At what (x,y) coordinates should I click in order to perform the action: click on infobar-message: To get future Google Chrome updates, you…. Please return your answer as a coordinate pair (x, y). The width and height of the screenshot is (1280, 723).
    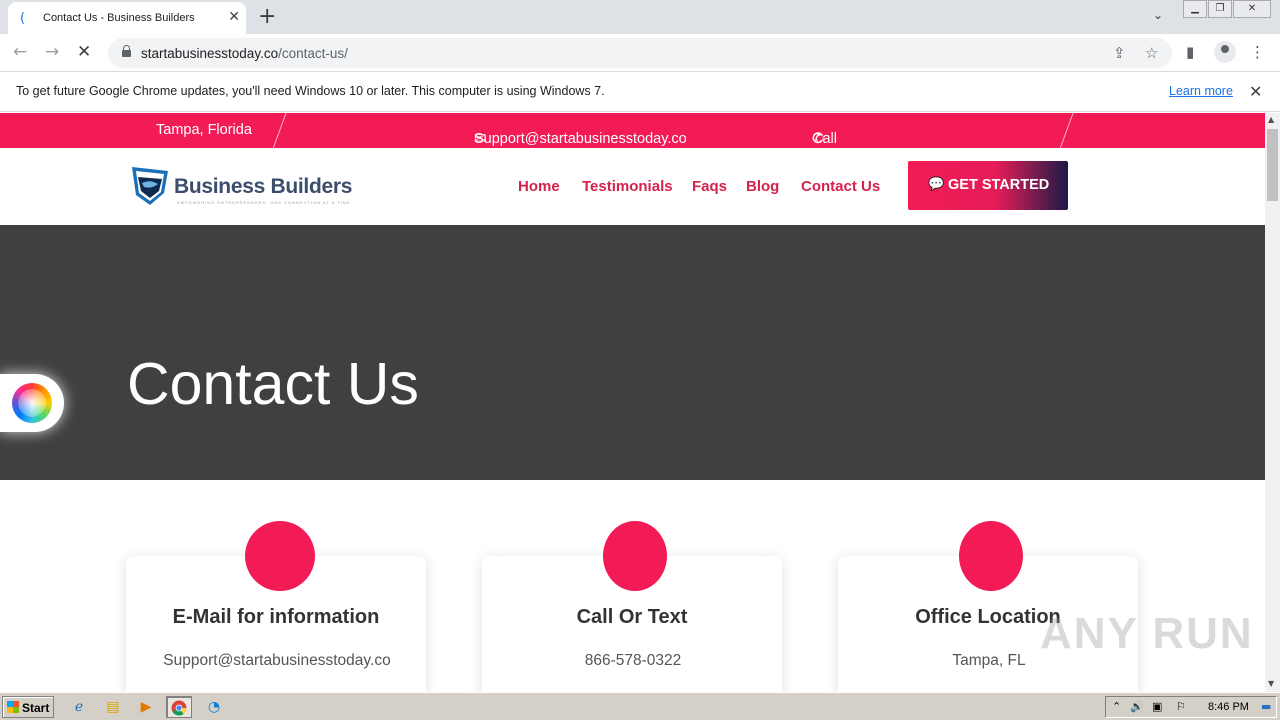
    Looking at the image, I should click on (310, 91).